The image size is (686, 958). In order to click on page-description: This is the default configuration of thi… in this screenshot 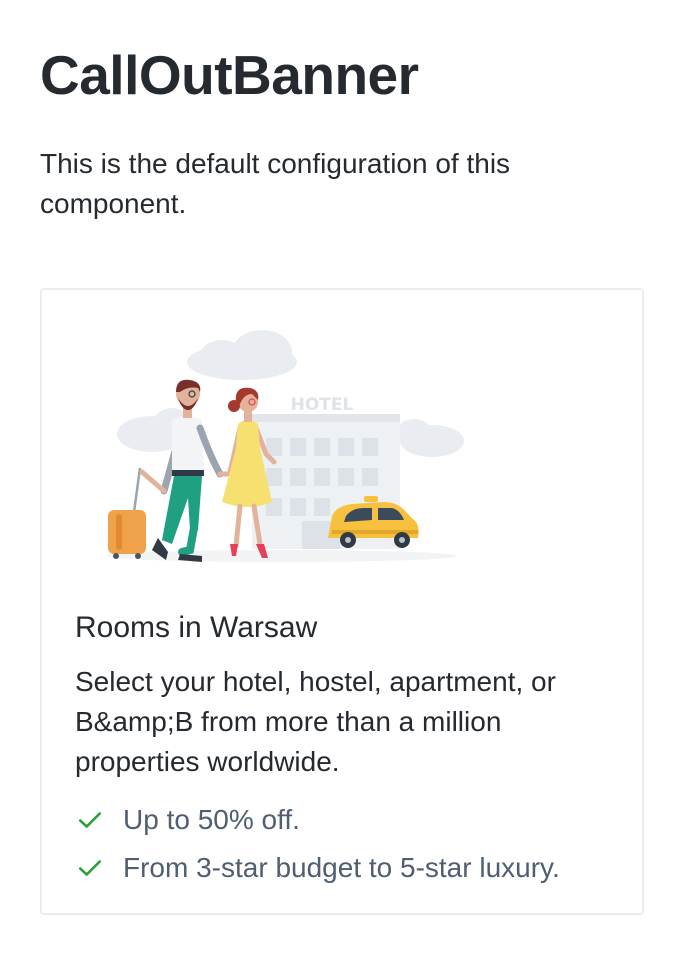, I will do `click(275, 183)`.